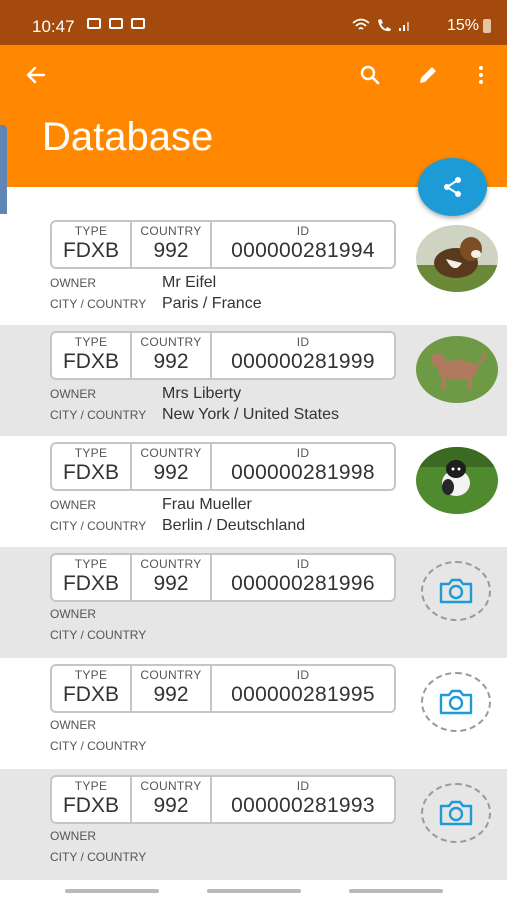 This screenshot has height=900, width=507. Describe the element at coordinates (207, 504) in the screenshot. I see `owner-value: Frau Mueller` at that location.